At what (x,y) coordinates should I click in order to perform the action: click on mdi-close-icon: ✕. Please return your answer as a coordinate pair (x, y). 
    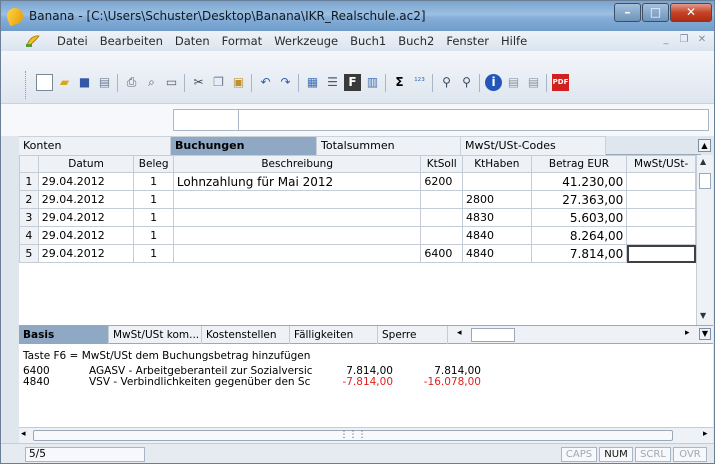
    Looking at the image, I should click on (702, 40).